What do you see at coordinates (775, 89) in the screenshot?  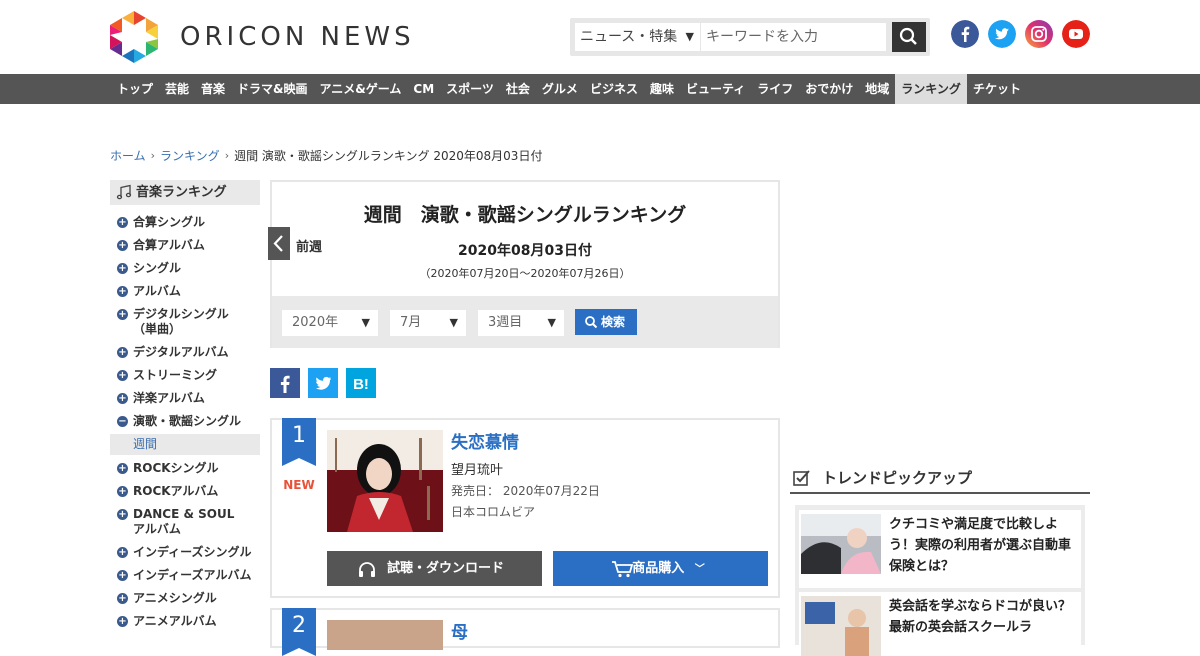 I see `nav-item-life: ライフ` at bounding box center [775, 89].